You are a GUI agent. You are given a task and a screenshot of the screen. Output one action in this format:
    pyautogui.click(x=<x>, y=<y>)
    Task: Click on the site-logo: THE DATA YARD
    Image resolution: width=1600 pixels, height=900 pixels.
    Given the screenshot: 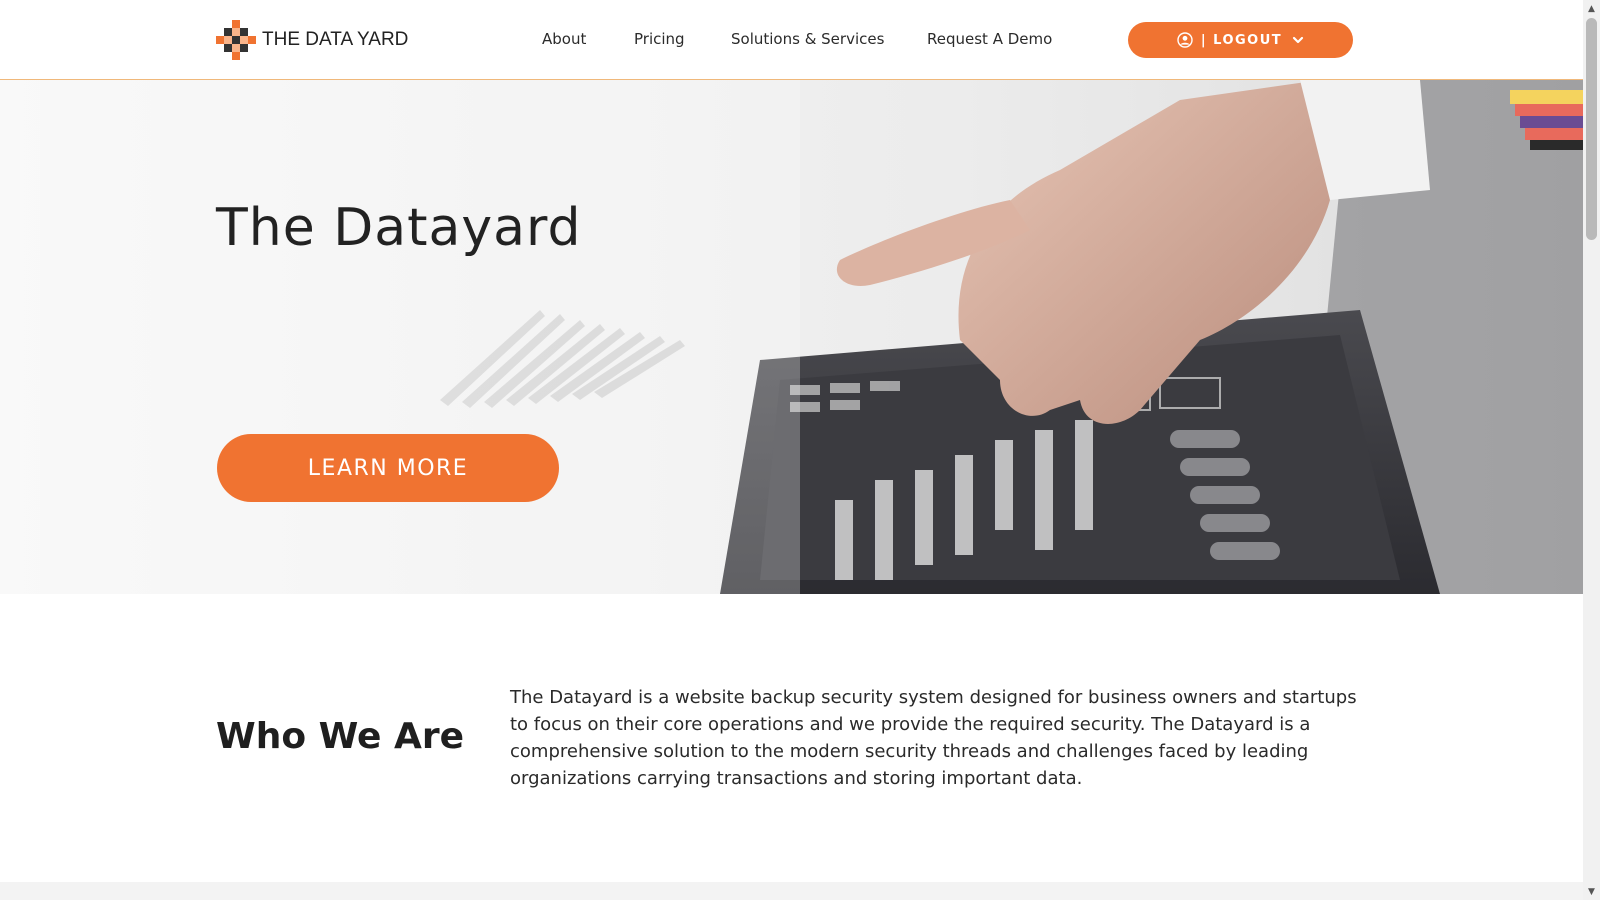 What is the action you would take?
    pyautogui.click(x=312, y=40)
    